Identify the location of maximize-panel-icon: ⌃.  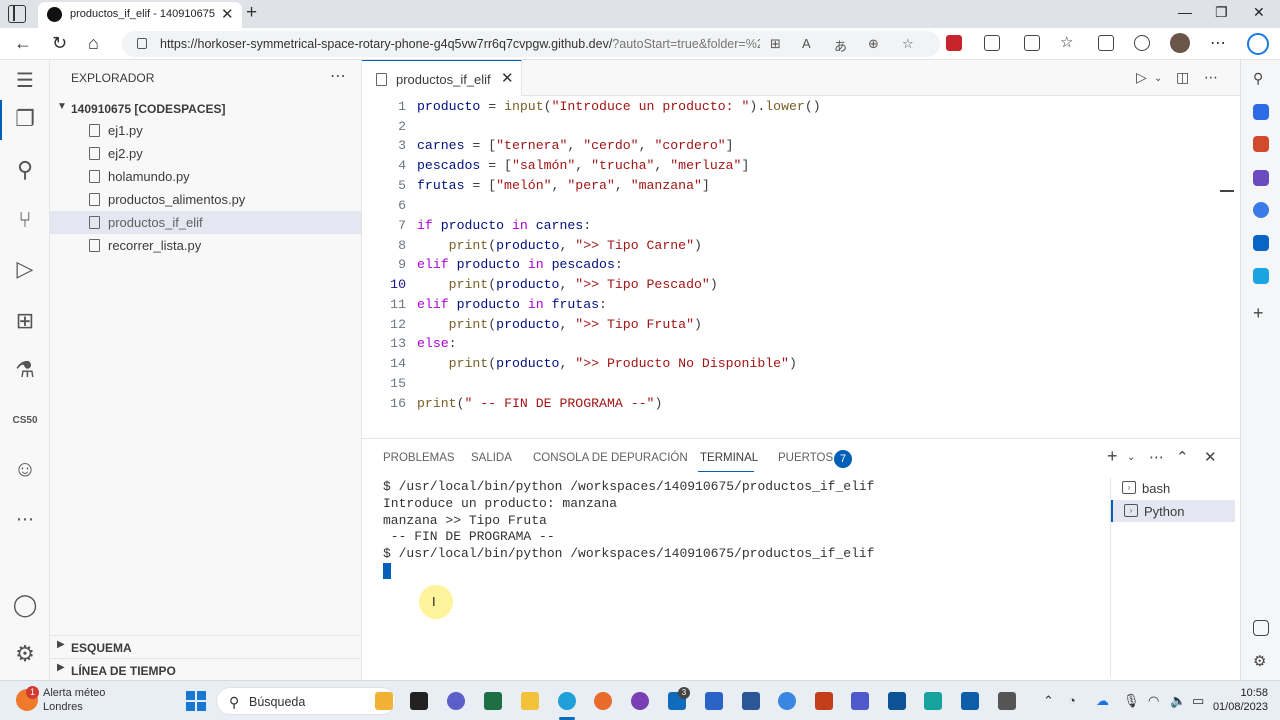
(1182, 457).